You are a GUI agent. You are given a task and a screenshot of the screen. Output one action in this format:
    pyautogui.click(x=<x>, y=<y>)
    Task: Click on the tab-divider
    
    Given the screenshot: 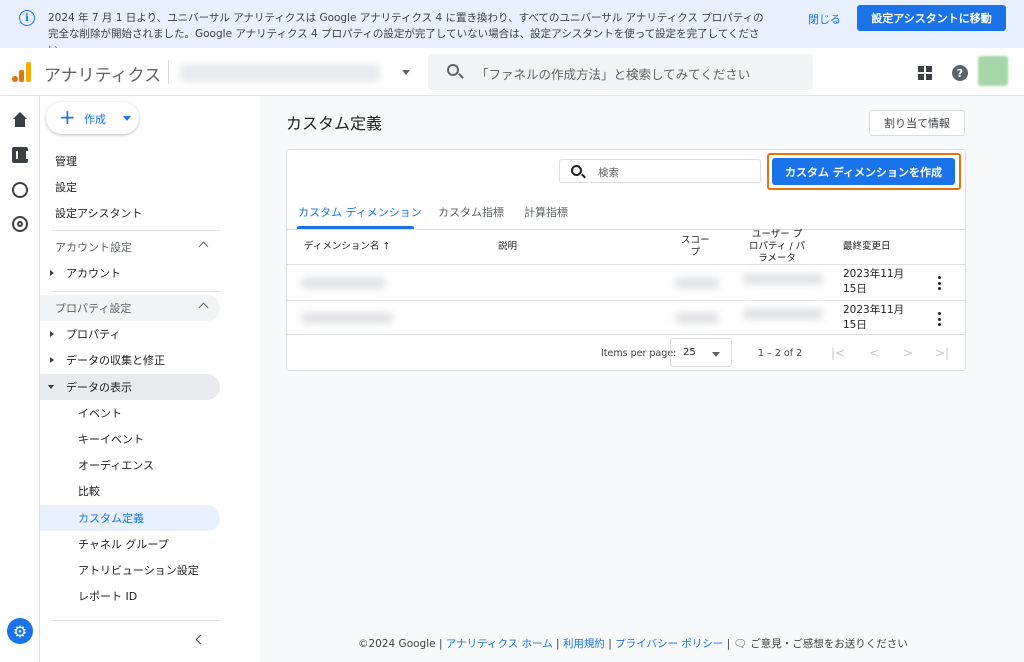 What is the action you would take?
    pyautogui.click(x=626, y=229)
    